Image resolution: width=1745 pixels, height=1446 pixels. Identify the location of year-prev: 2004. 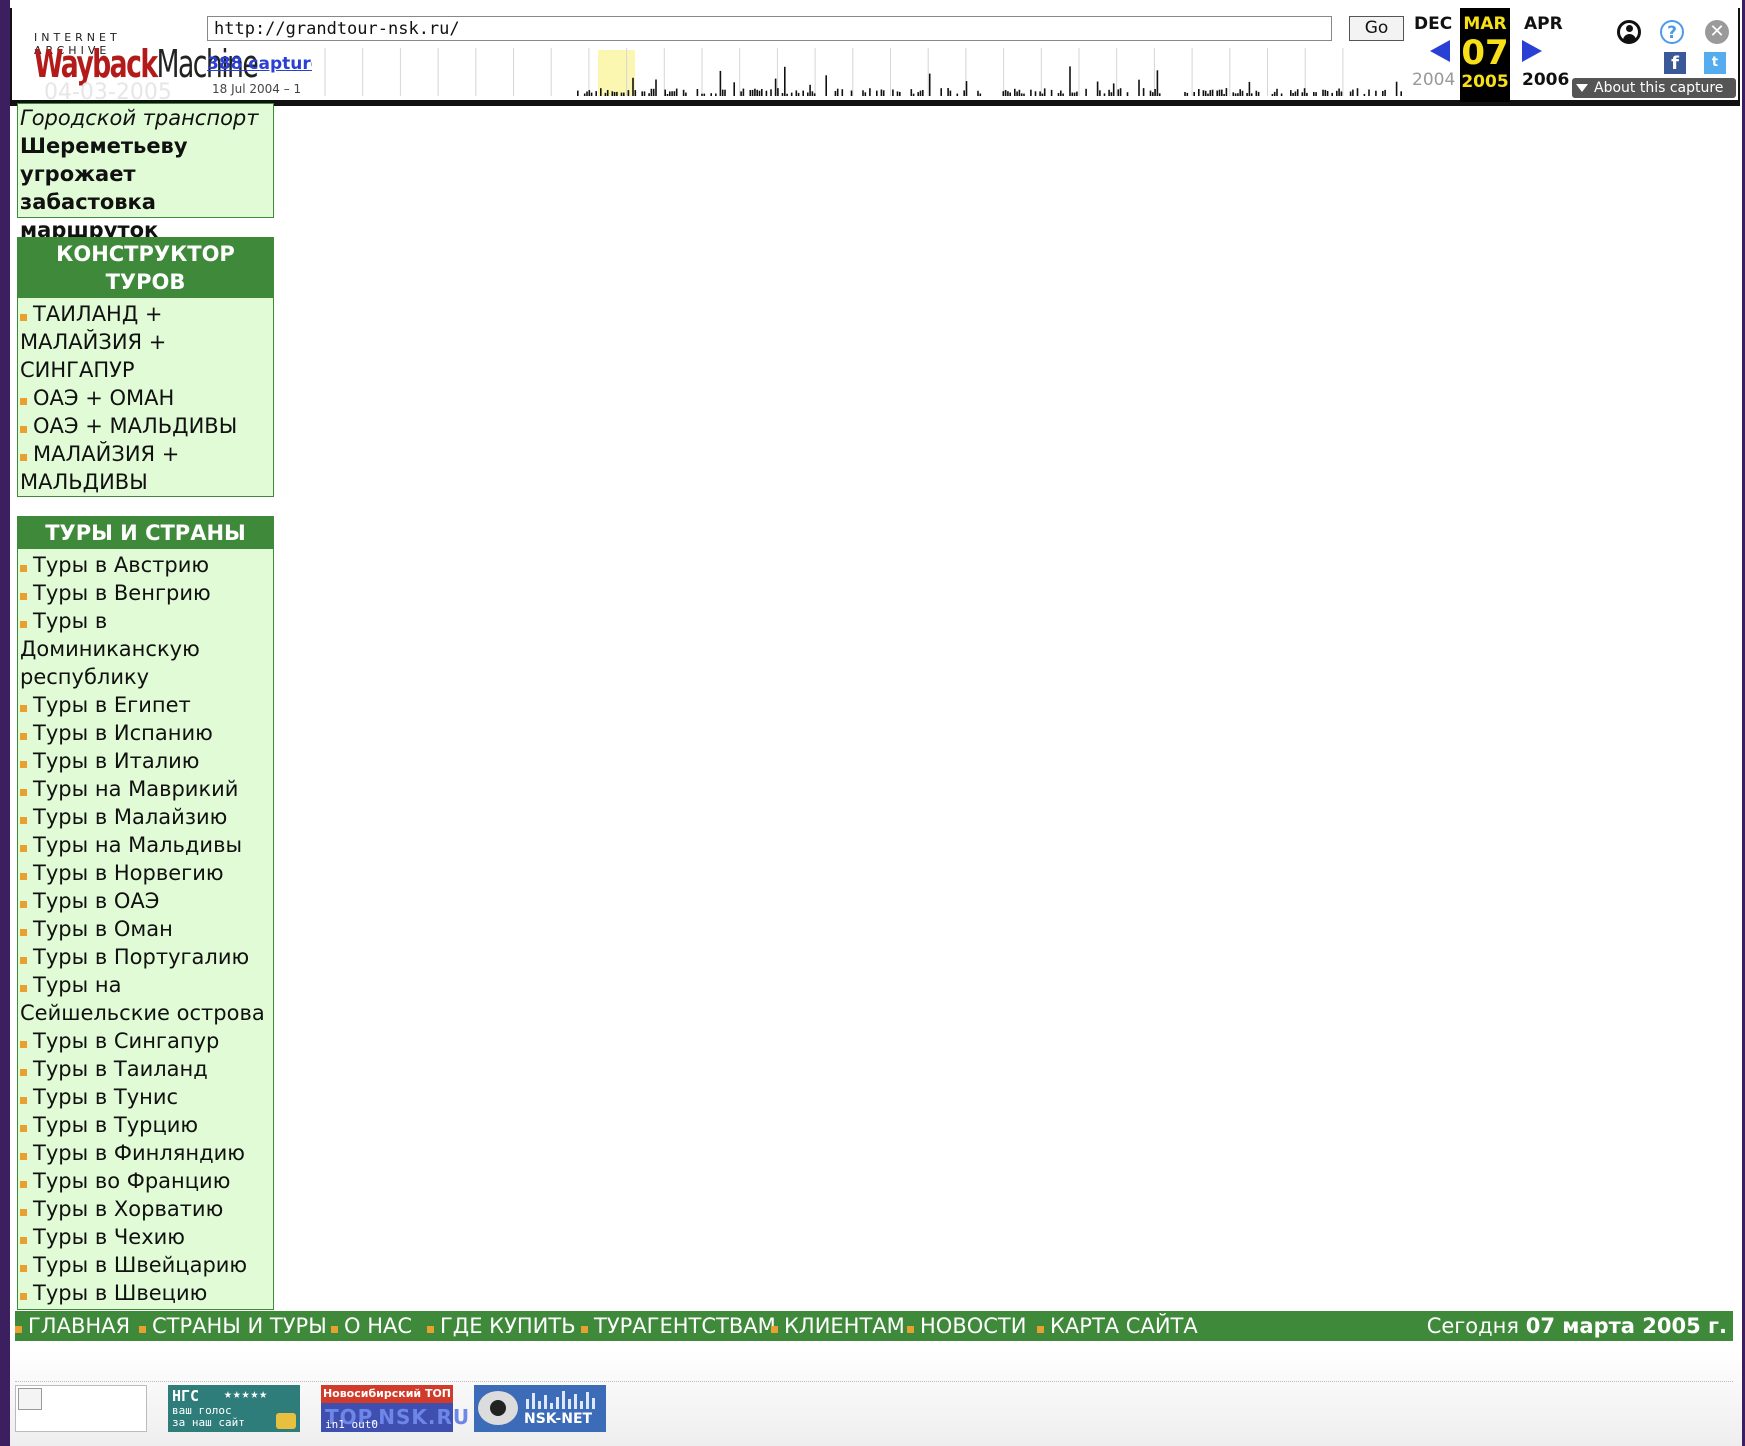
(1433, 80).